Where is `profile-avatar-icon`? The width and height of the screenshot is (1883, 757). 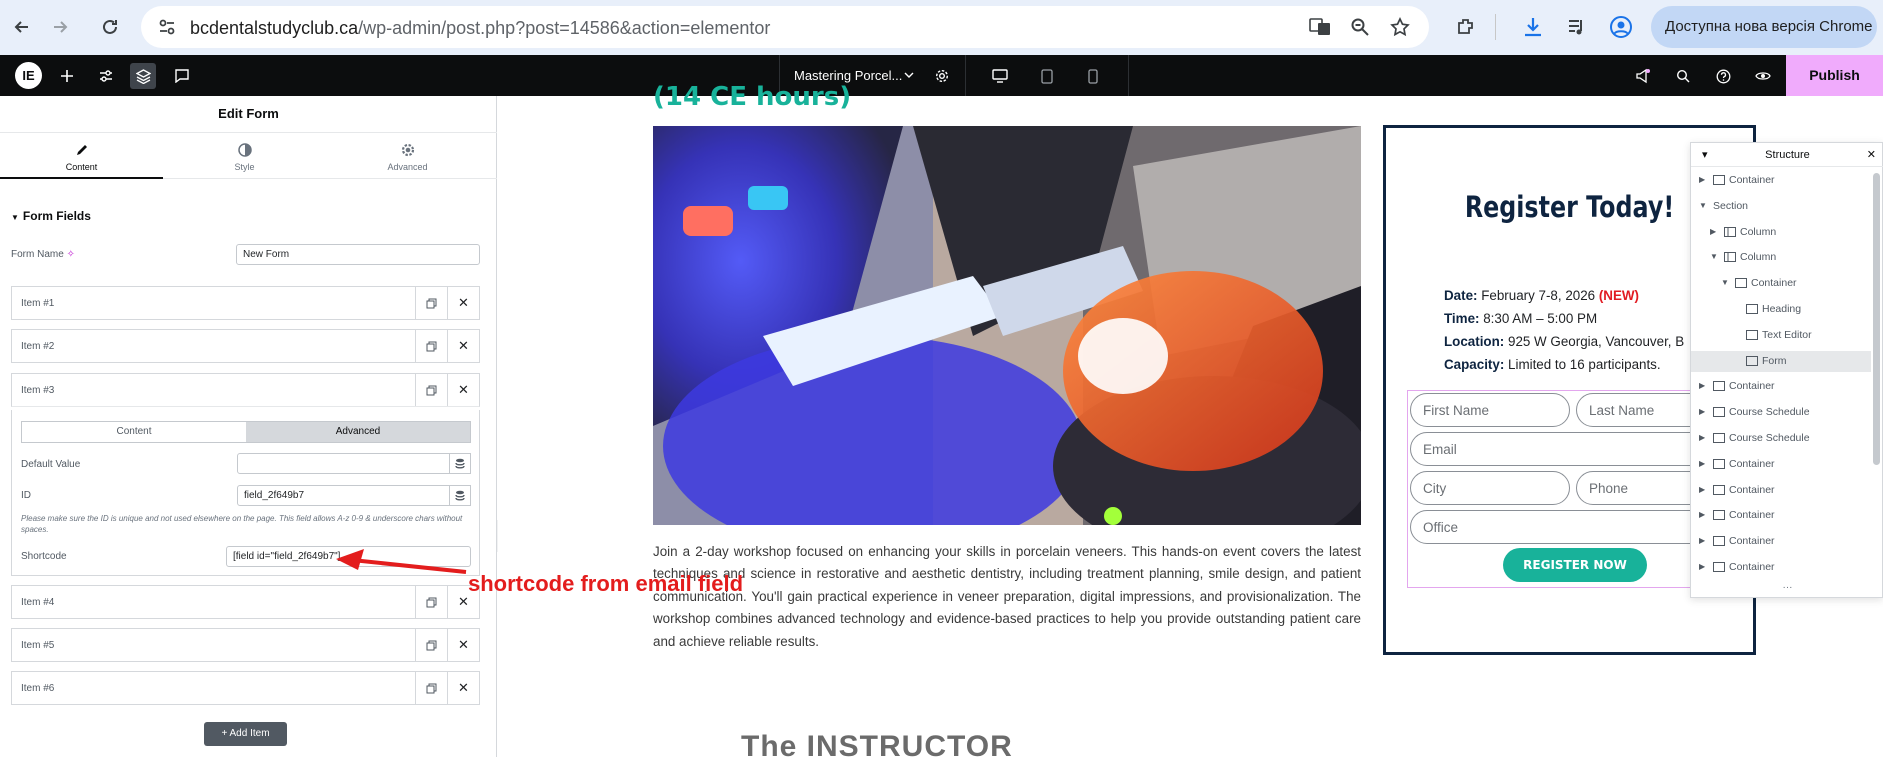
profile-avatar-icon is located at coordinates (1621, 27).